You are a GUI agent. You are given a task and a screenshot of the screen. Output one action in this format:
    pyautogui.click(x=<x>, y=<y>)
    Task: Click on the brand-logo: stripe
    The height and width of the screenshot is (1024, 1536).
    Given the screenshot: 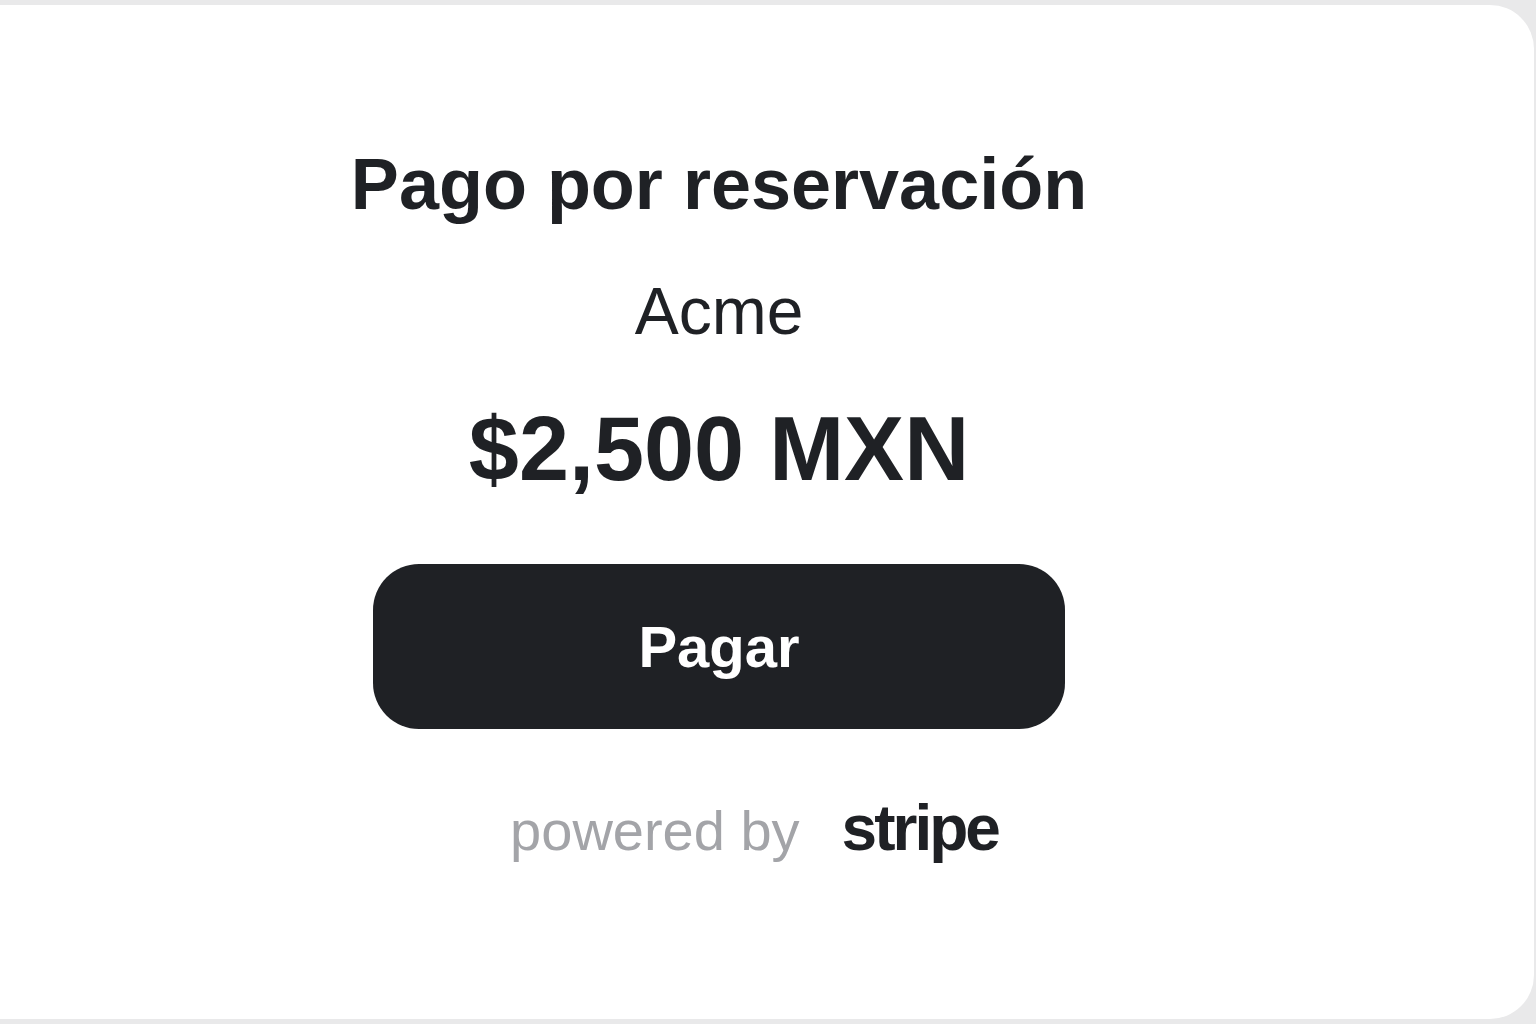 What is the action you would take?
    pyautogui.click(x=919, y=828)
    